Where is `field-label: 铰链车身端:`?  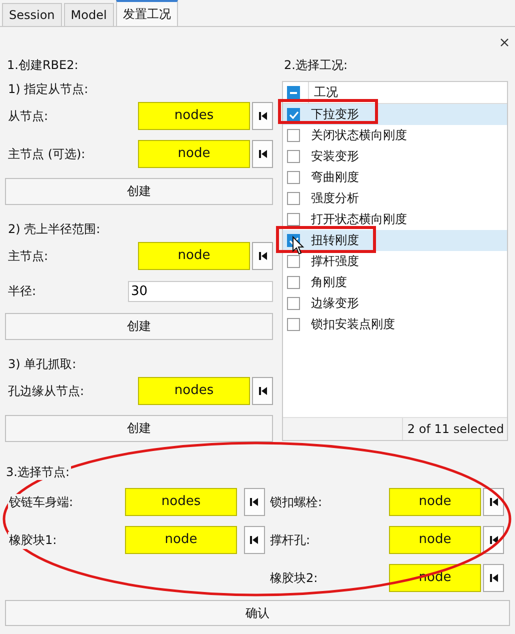
field-label: 铰链车身端: is located at coordinates (41, 502).